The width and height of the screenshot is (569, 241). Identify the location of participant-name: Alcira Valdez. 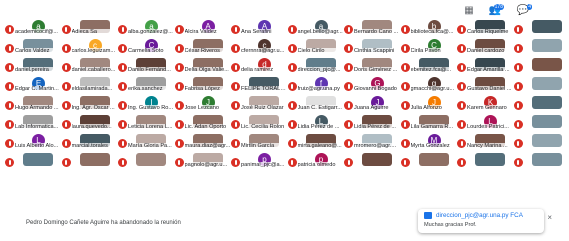
(207, 32).